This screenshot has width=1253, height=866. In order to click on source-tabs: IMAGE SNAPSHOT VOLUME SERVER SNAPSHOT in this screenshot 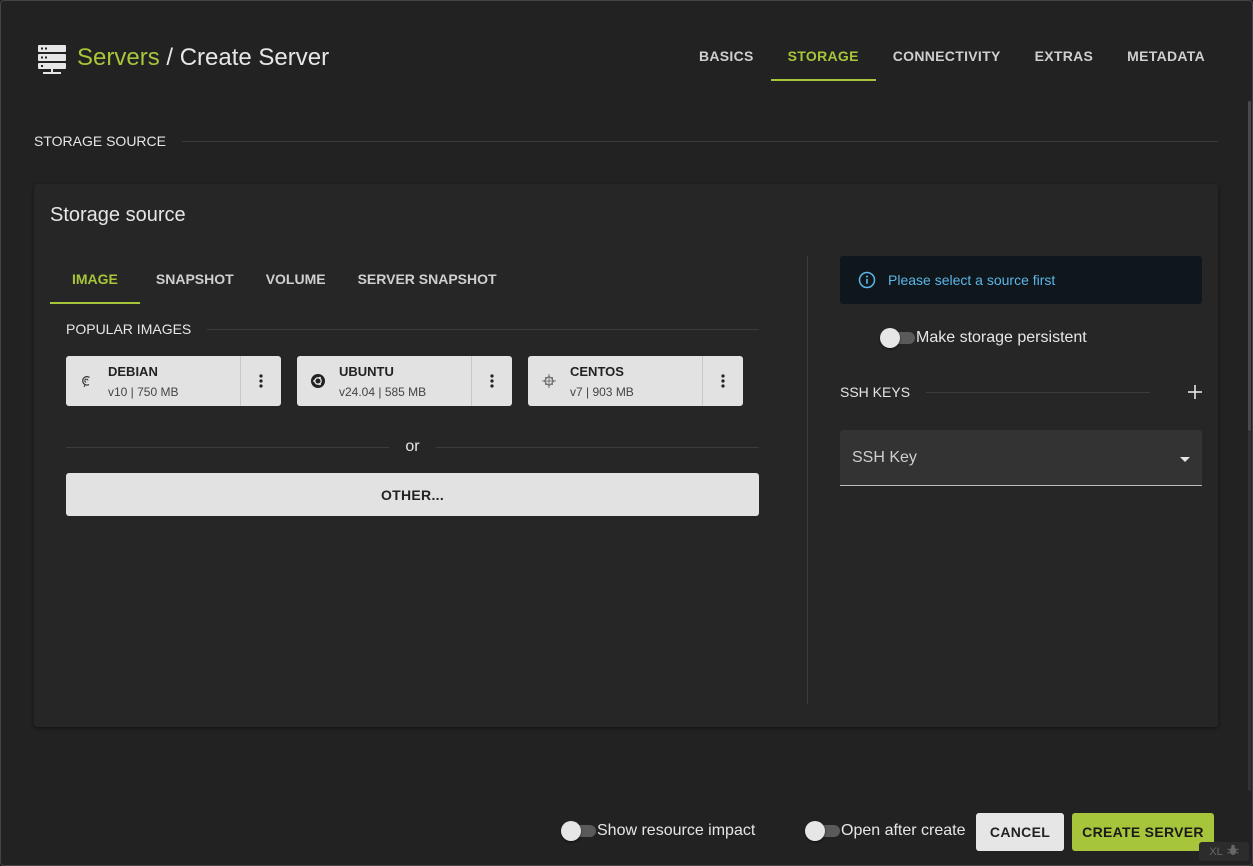, I will do `click(281, 279)`.